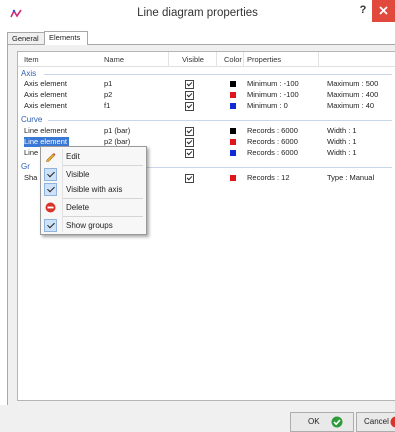 The width and height of the screenshot is (395, 432). I want to click on property-cell: Maximum : 400, so click(353, 94).